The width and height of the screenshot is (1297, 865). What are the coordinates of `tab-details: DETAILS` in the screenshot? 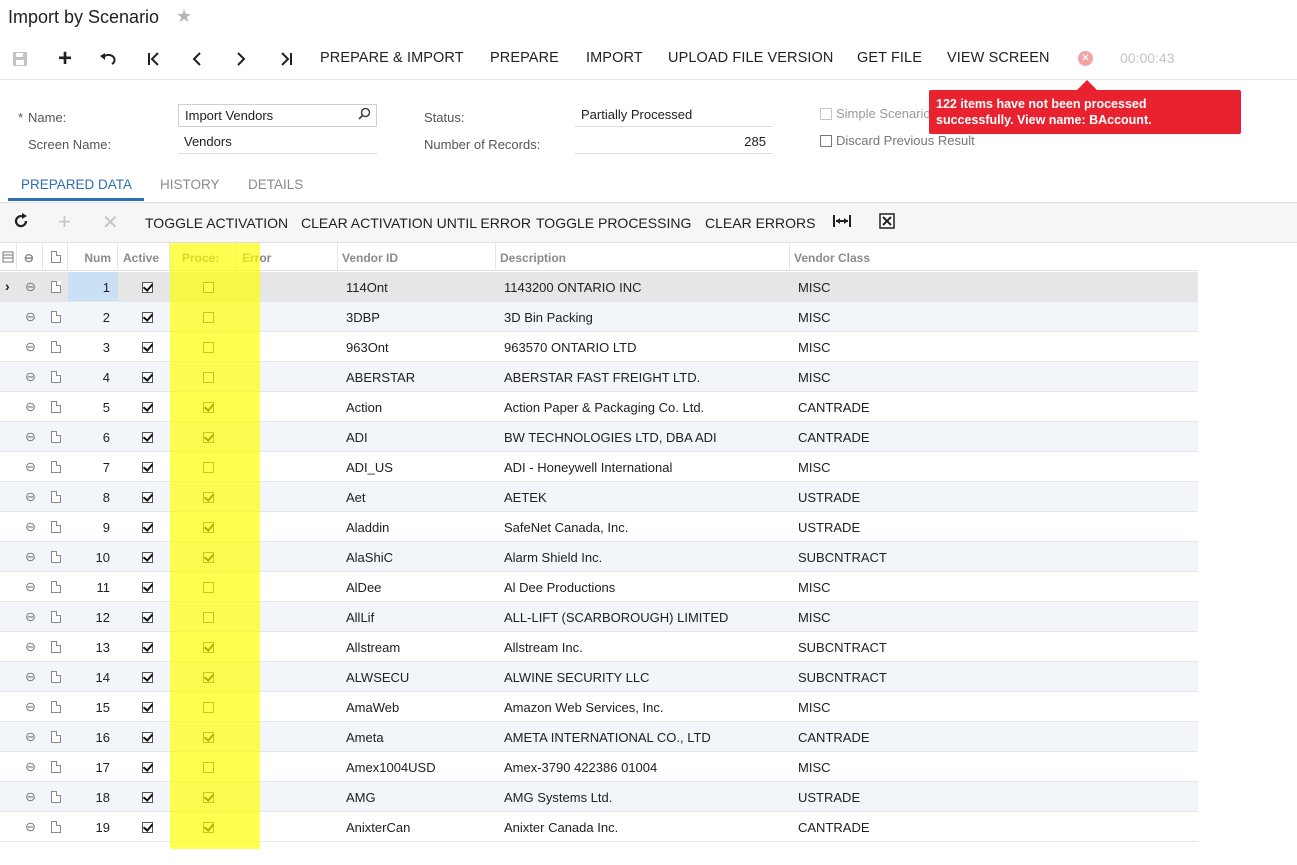 It's located at (275, 184).